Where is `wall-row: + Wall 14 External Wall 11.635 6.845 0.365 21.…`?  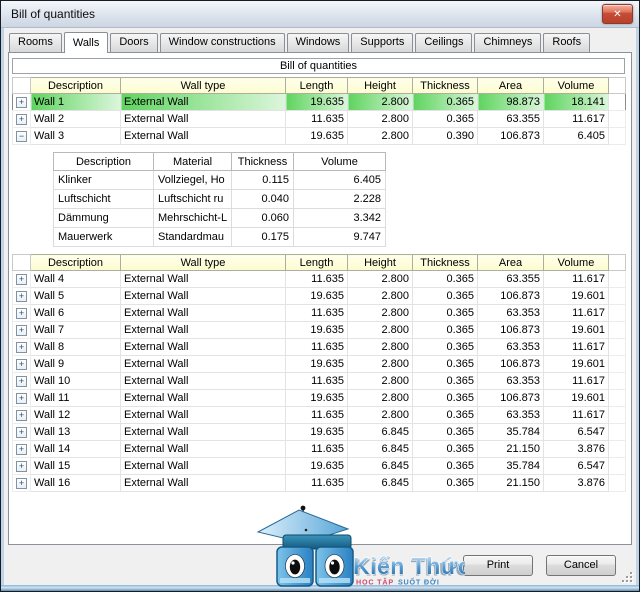 wall-row: + Wall 14 External Wall 11.635 6.845 0.365 21.… is located at coordinates (319, 449).